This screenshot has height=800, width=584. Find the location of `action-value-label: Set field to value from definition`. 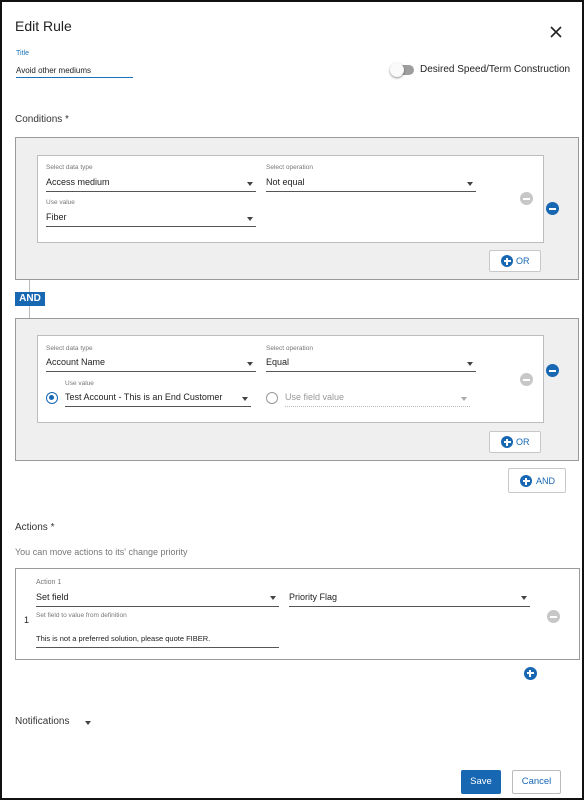

action-value-label: Set field to value from definition is located at coordinates (81, 615).